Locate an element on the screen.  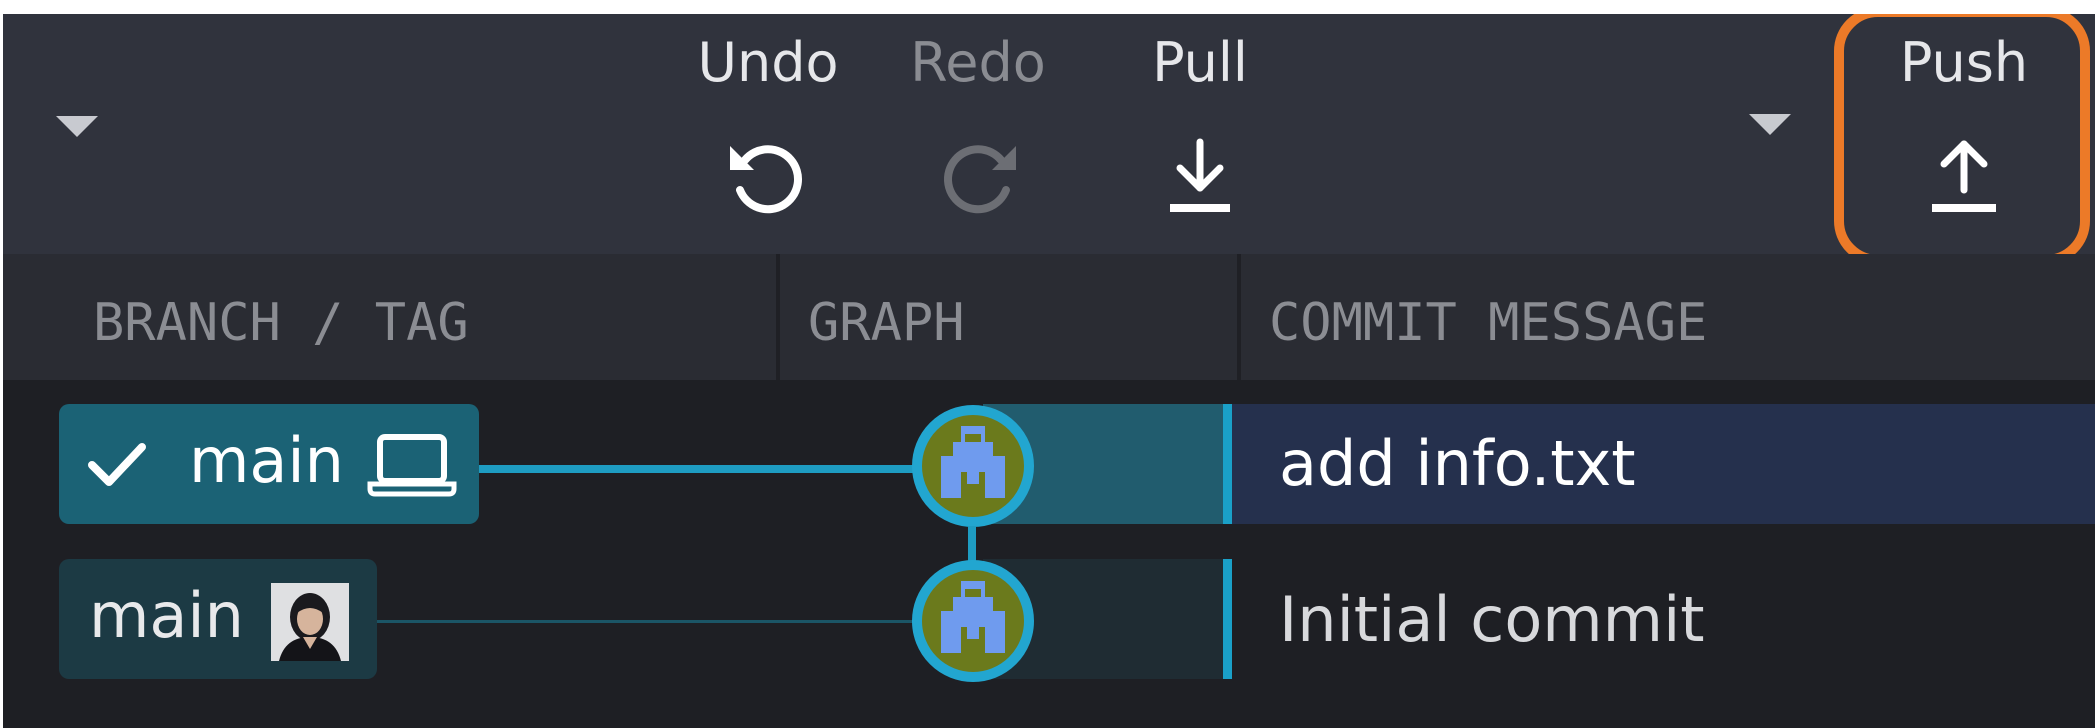
branch-tag-main-remote: main is located at coordinates (218, 619).